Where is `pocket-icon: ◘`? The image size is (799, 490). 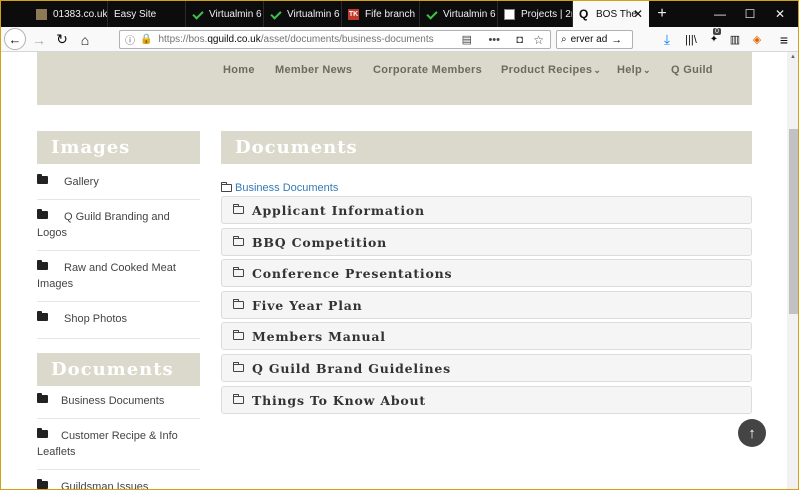
pocket-icon: ◘ is located at coordinates (519, 40).